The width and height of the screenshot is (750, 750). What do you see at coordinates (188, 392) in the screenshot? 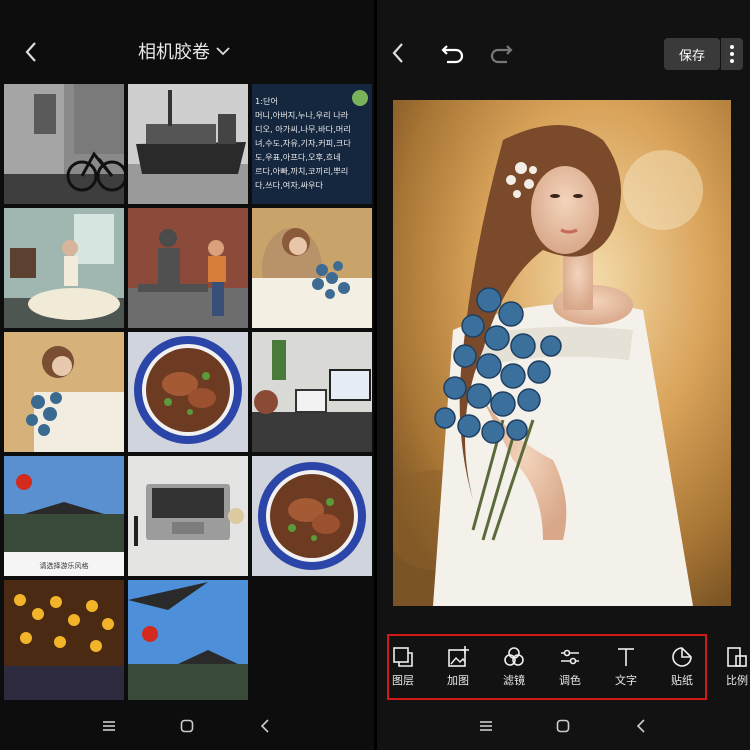
I see `thumb-noodle-bowl` at bounding box center [188, 392].